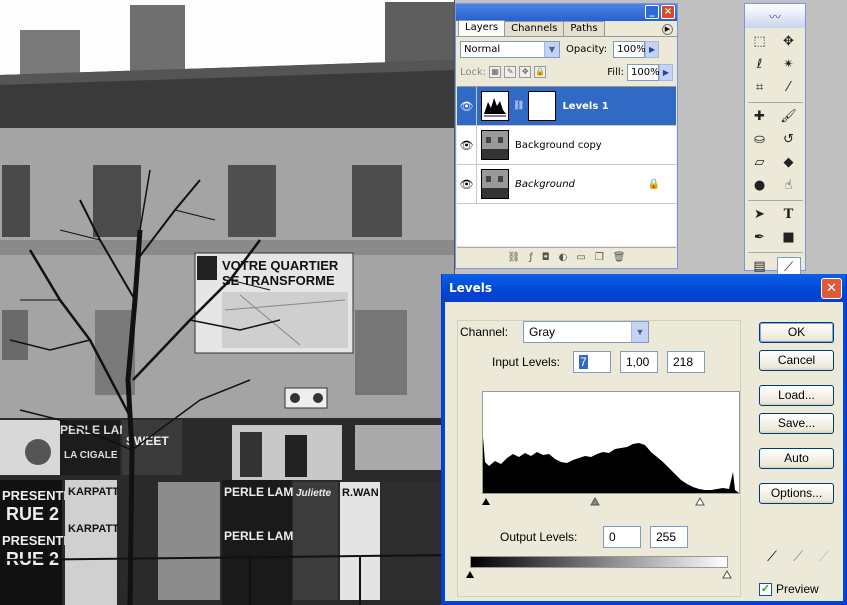  I want to click on layer-row-background-copy: 👁 Background copy, so click(566, 145).